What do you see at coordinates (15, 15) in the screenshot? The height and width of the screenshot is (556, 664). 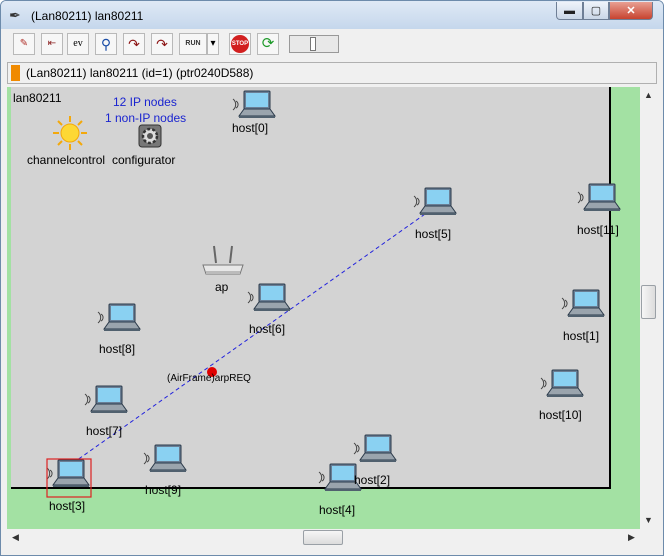 I see `feather-icon: ✒` at bounding box center [15, 15].